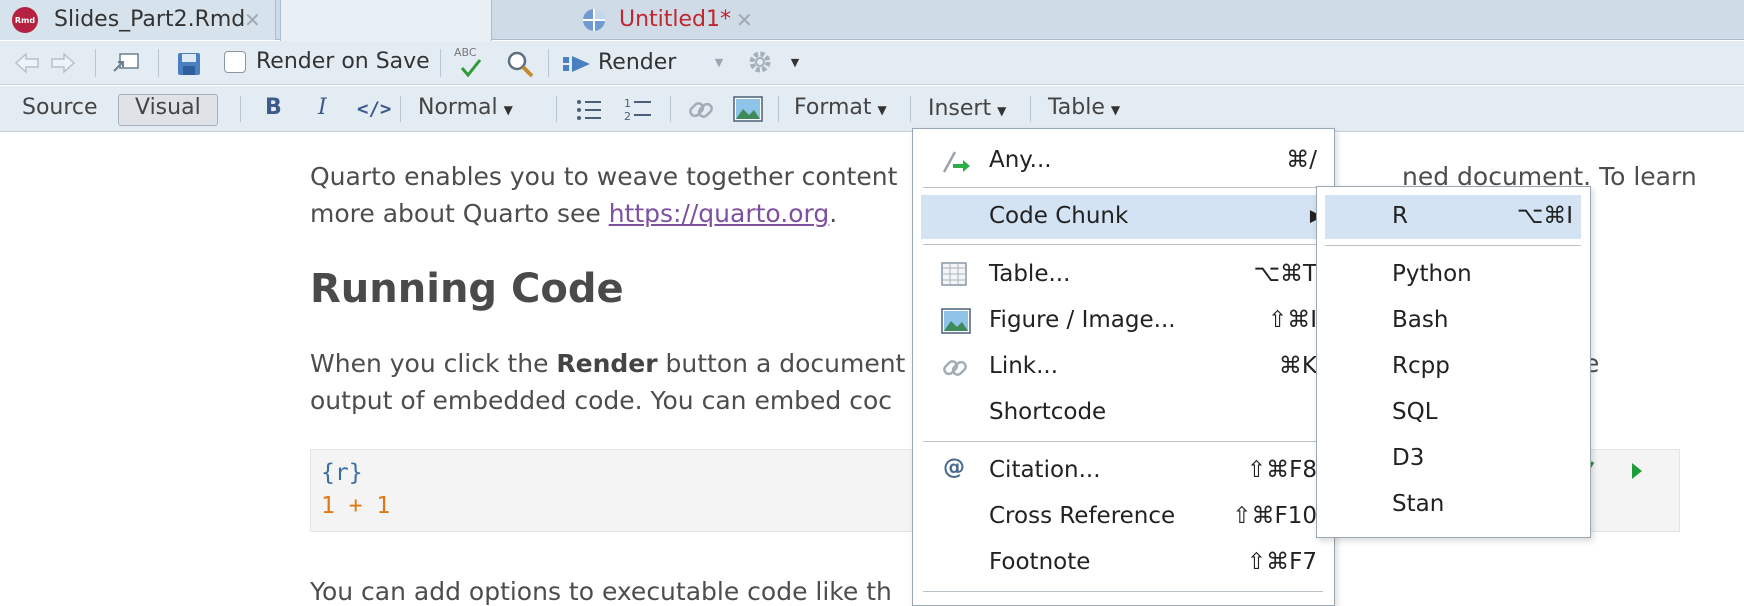 The image size is (1744, 606). I want to click on search-icon, so click(520, 64).